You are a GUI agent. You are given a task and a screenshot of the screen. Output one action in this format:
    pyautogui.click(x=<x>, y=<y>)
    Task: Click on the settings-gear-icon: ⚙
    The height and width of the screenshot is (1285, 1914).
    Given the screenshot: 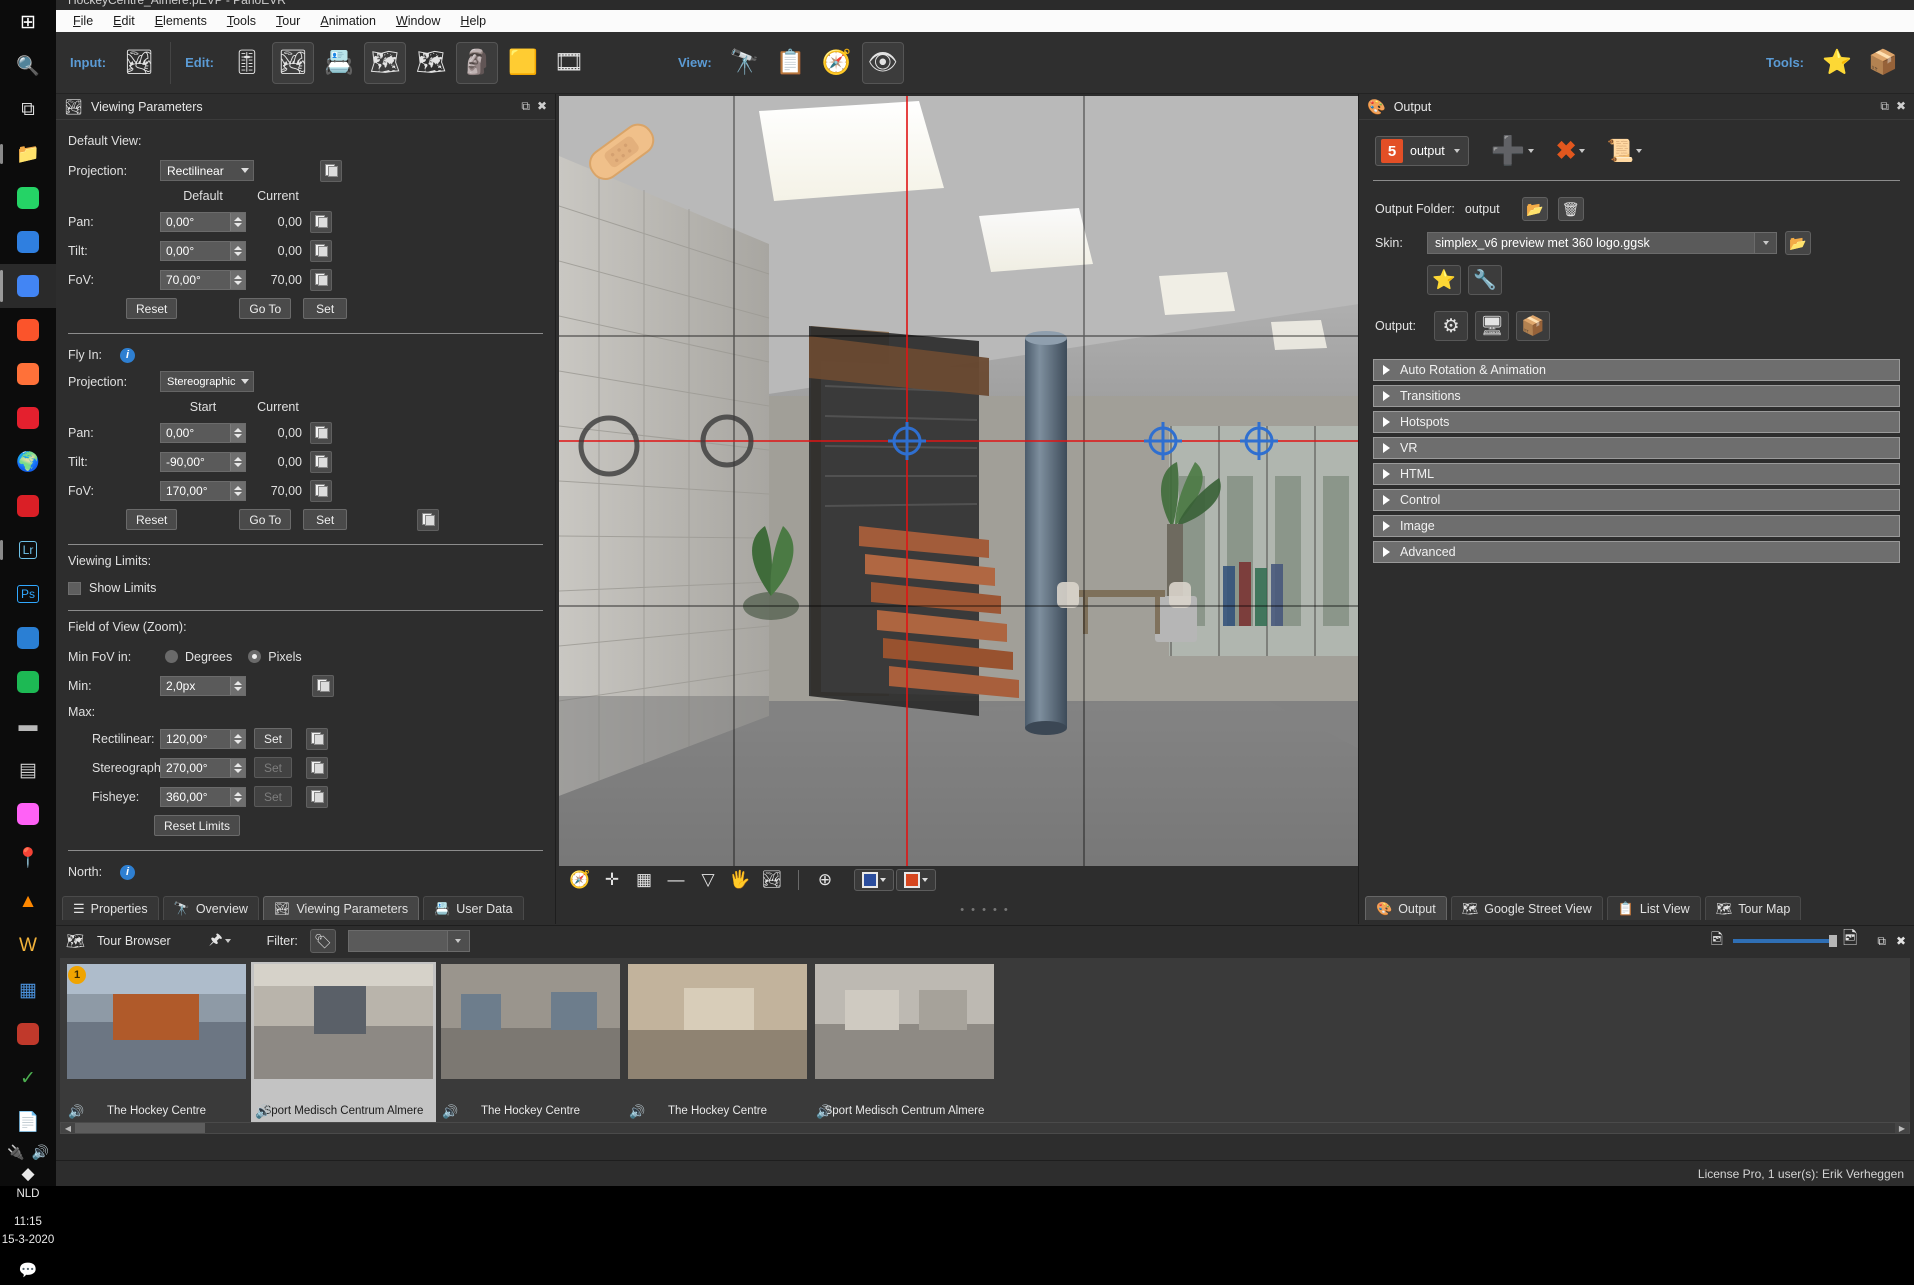 What is the action you would take?
    pyautogui.click(x=1451, y=326)
    